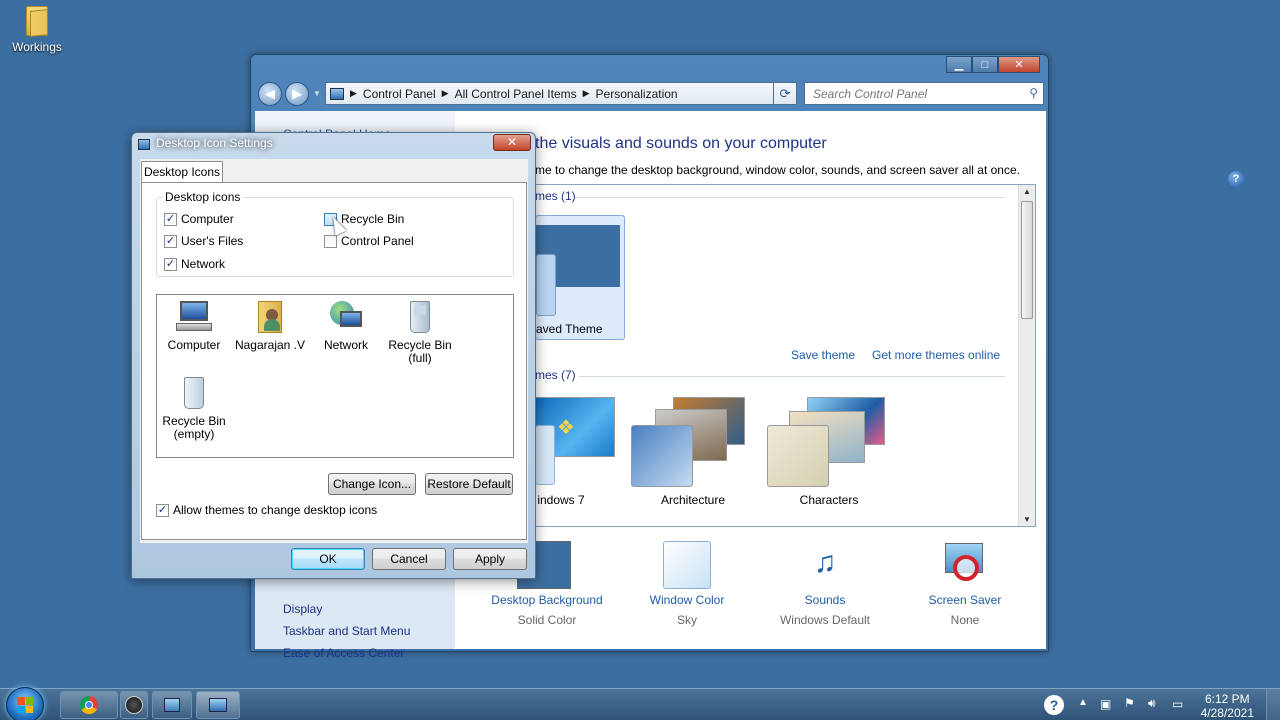 This screenshot has height=720, width=1280. Describe the element at coordinates (346, 317) in the screenshot. I see `network-icon` at that location.